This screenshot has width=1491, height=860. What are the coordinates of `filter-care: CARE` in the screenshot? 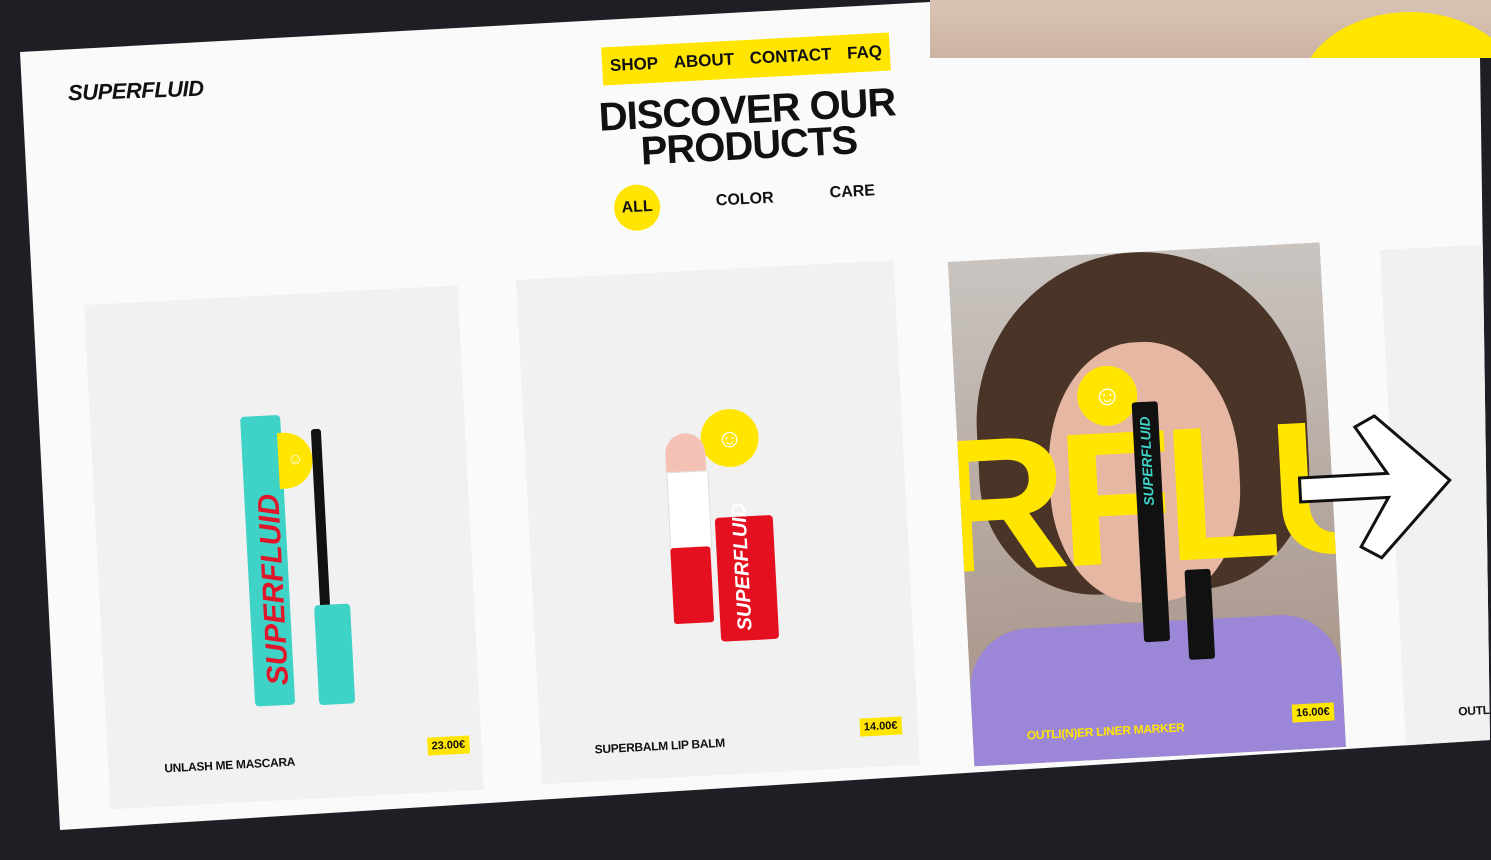 It's located at (852, 192).